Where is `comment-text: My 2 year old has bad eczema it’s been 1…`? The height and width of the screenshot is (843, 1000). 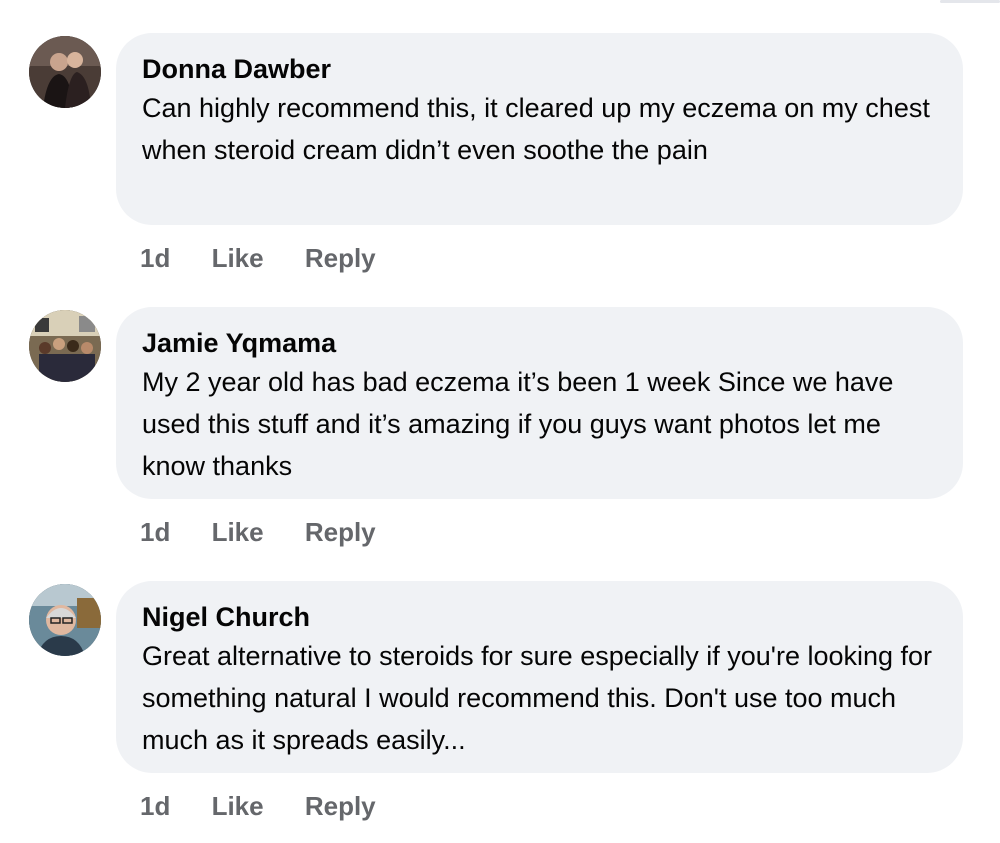
comment-text: My 2 year old has bad eczema it’s been 1… is located at coordinates (518, 424).